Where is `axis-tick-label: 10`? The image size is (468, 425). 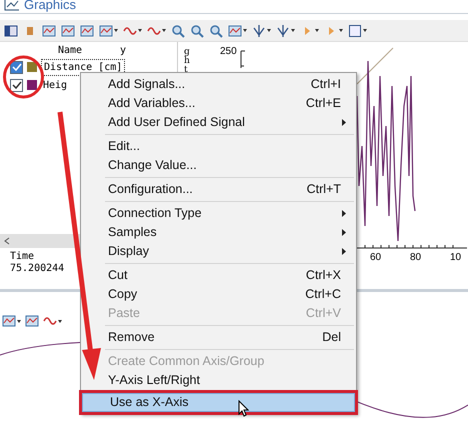
axis-tick-label: 10 is located at coordinates (456, 258).